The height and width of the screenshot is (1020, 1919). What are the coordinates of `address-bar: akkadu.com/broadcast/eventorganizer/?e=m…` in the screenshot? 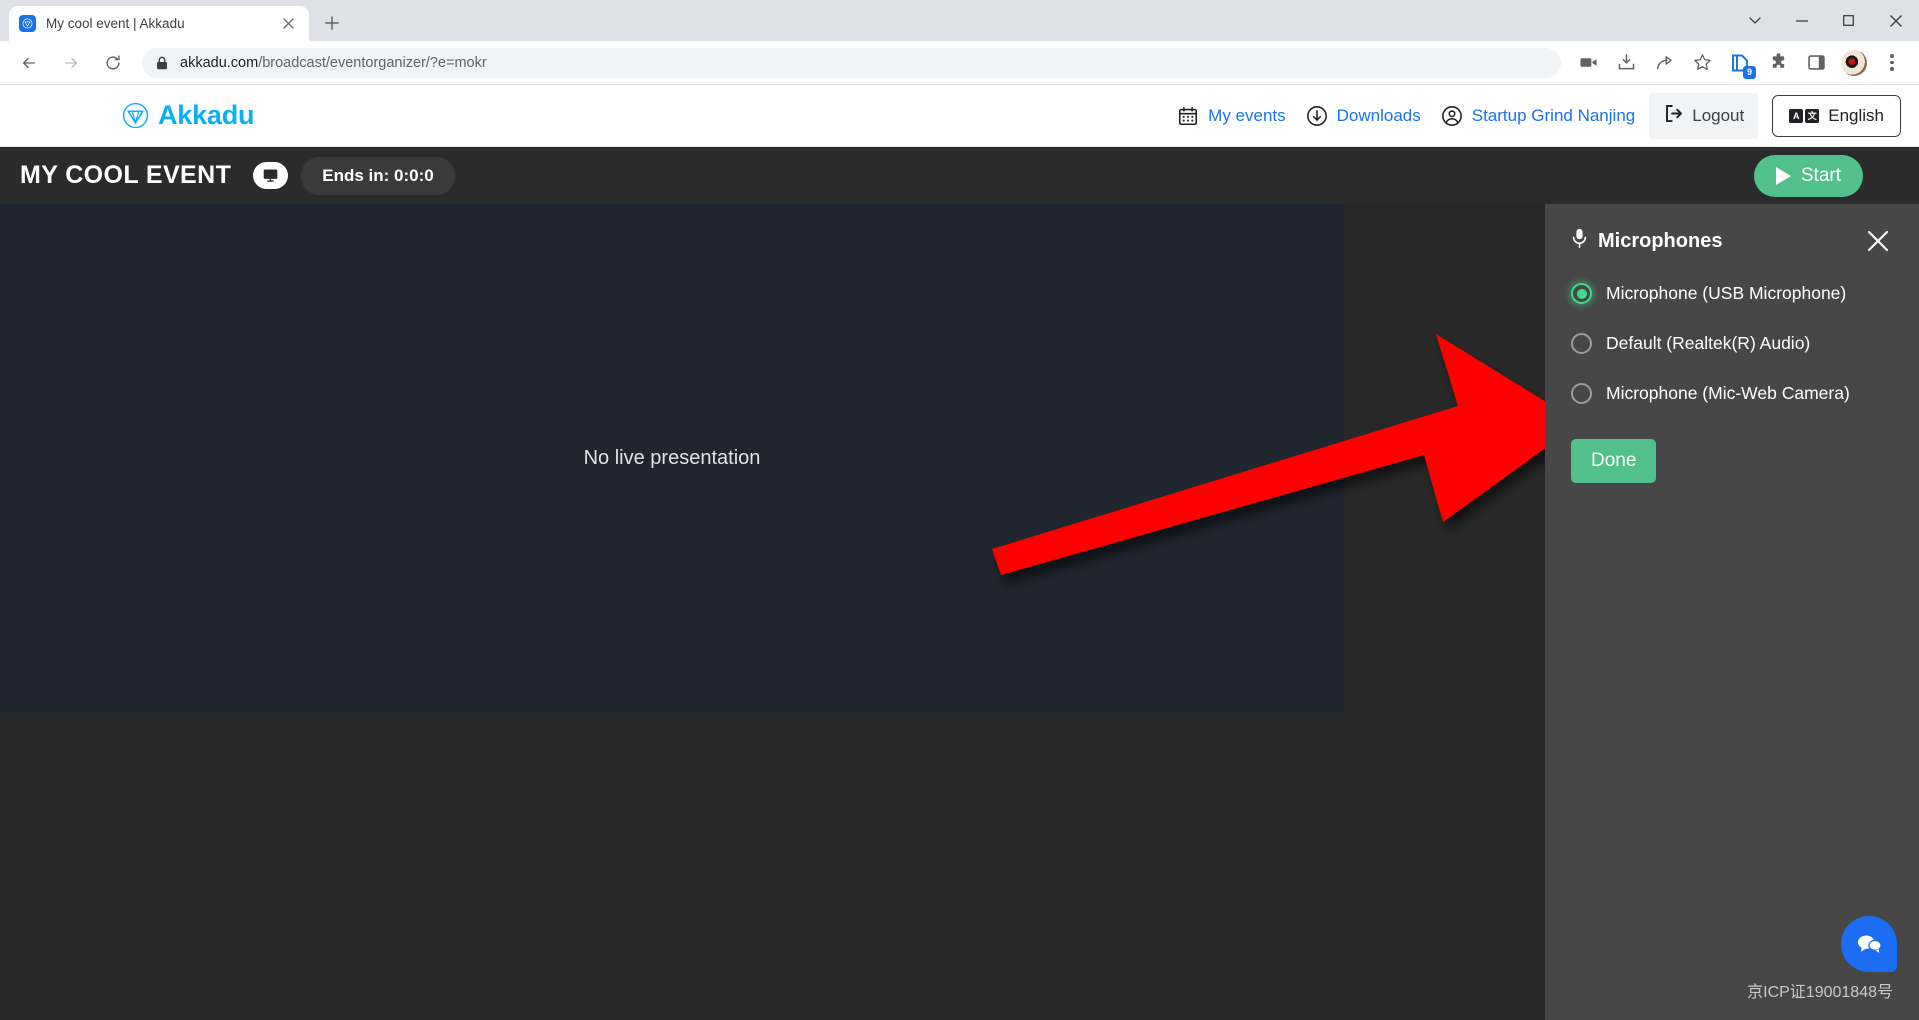 It's located at (851, 62).